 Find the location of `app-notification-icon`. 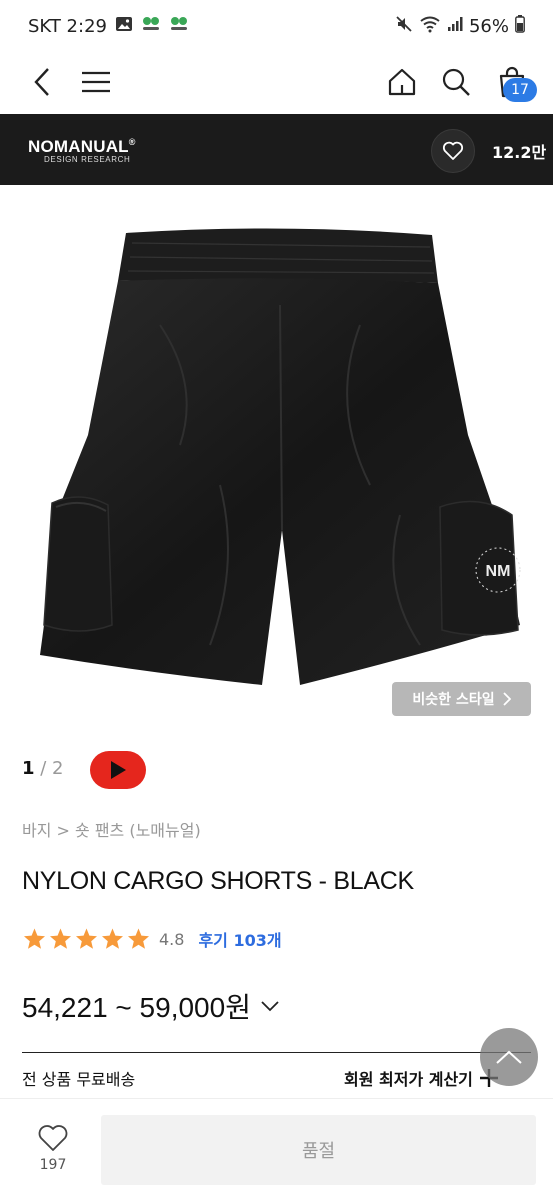

app-notification-icon is located at coordinates (151, 26).